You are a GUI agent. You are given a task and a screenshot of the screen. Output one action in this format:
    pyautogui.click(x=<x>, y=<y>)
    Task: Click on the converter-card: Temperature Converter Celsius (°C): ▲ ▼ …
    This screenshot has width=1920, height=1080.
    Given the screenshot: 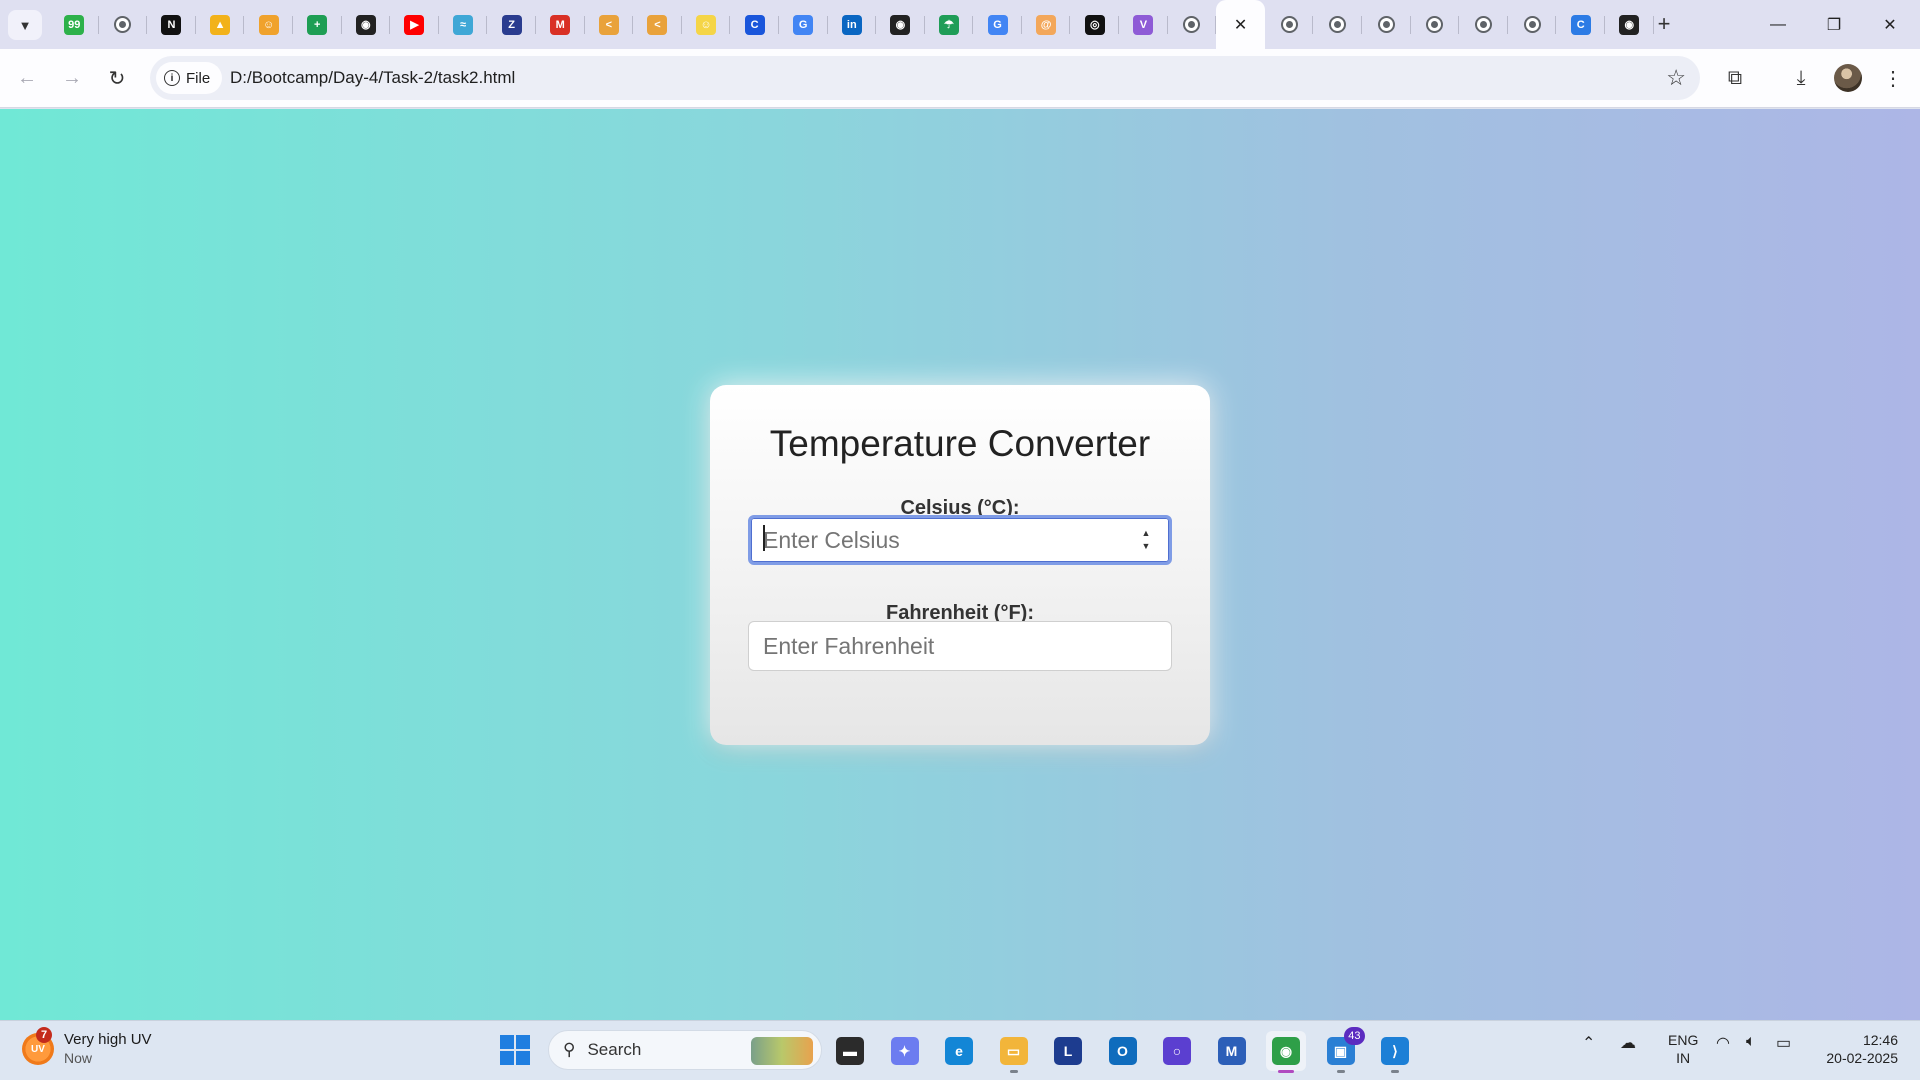 What is the action you would take?
    pyautogui.click(x=960, y=565)
    